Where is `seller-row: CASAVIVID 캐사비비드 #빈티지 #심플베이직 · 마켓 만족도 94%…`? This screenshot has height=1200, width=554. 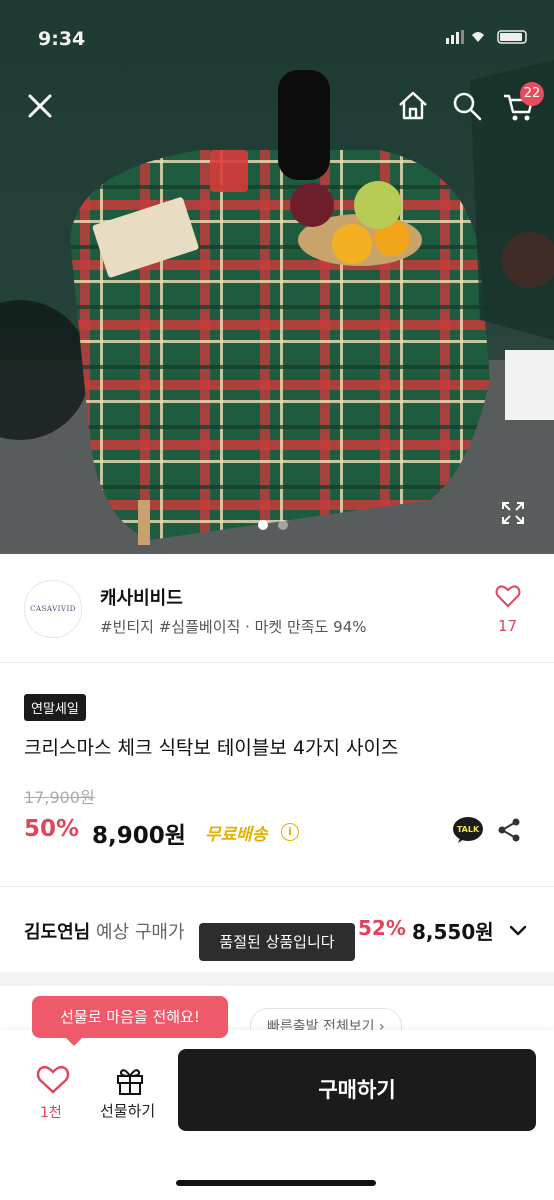
seller-row: CASAVIVID 캐사비비드 #빈티지 #심플베이직 · 마켓 만족도 94%… is located at coordinates (277, 608).